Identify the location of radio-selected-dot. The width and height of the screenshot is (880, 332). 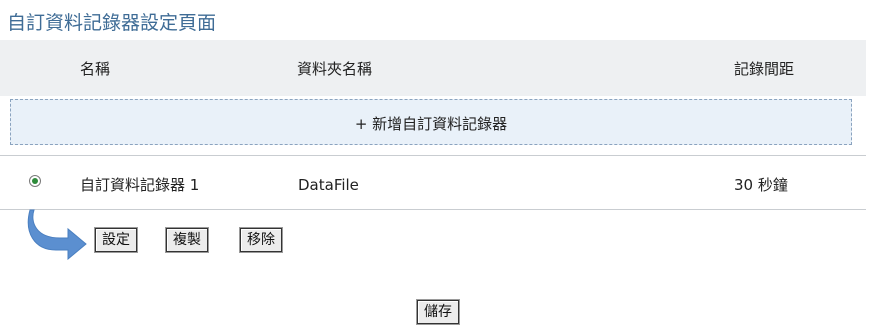
(35, 181).